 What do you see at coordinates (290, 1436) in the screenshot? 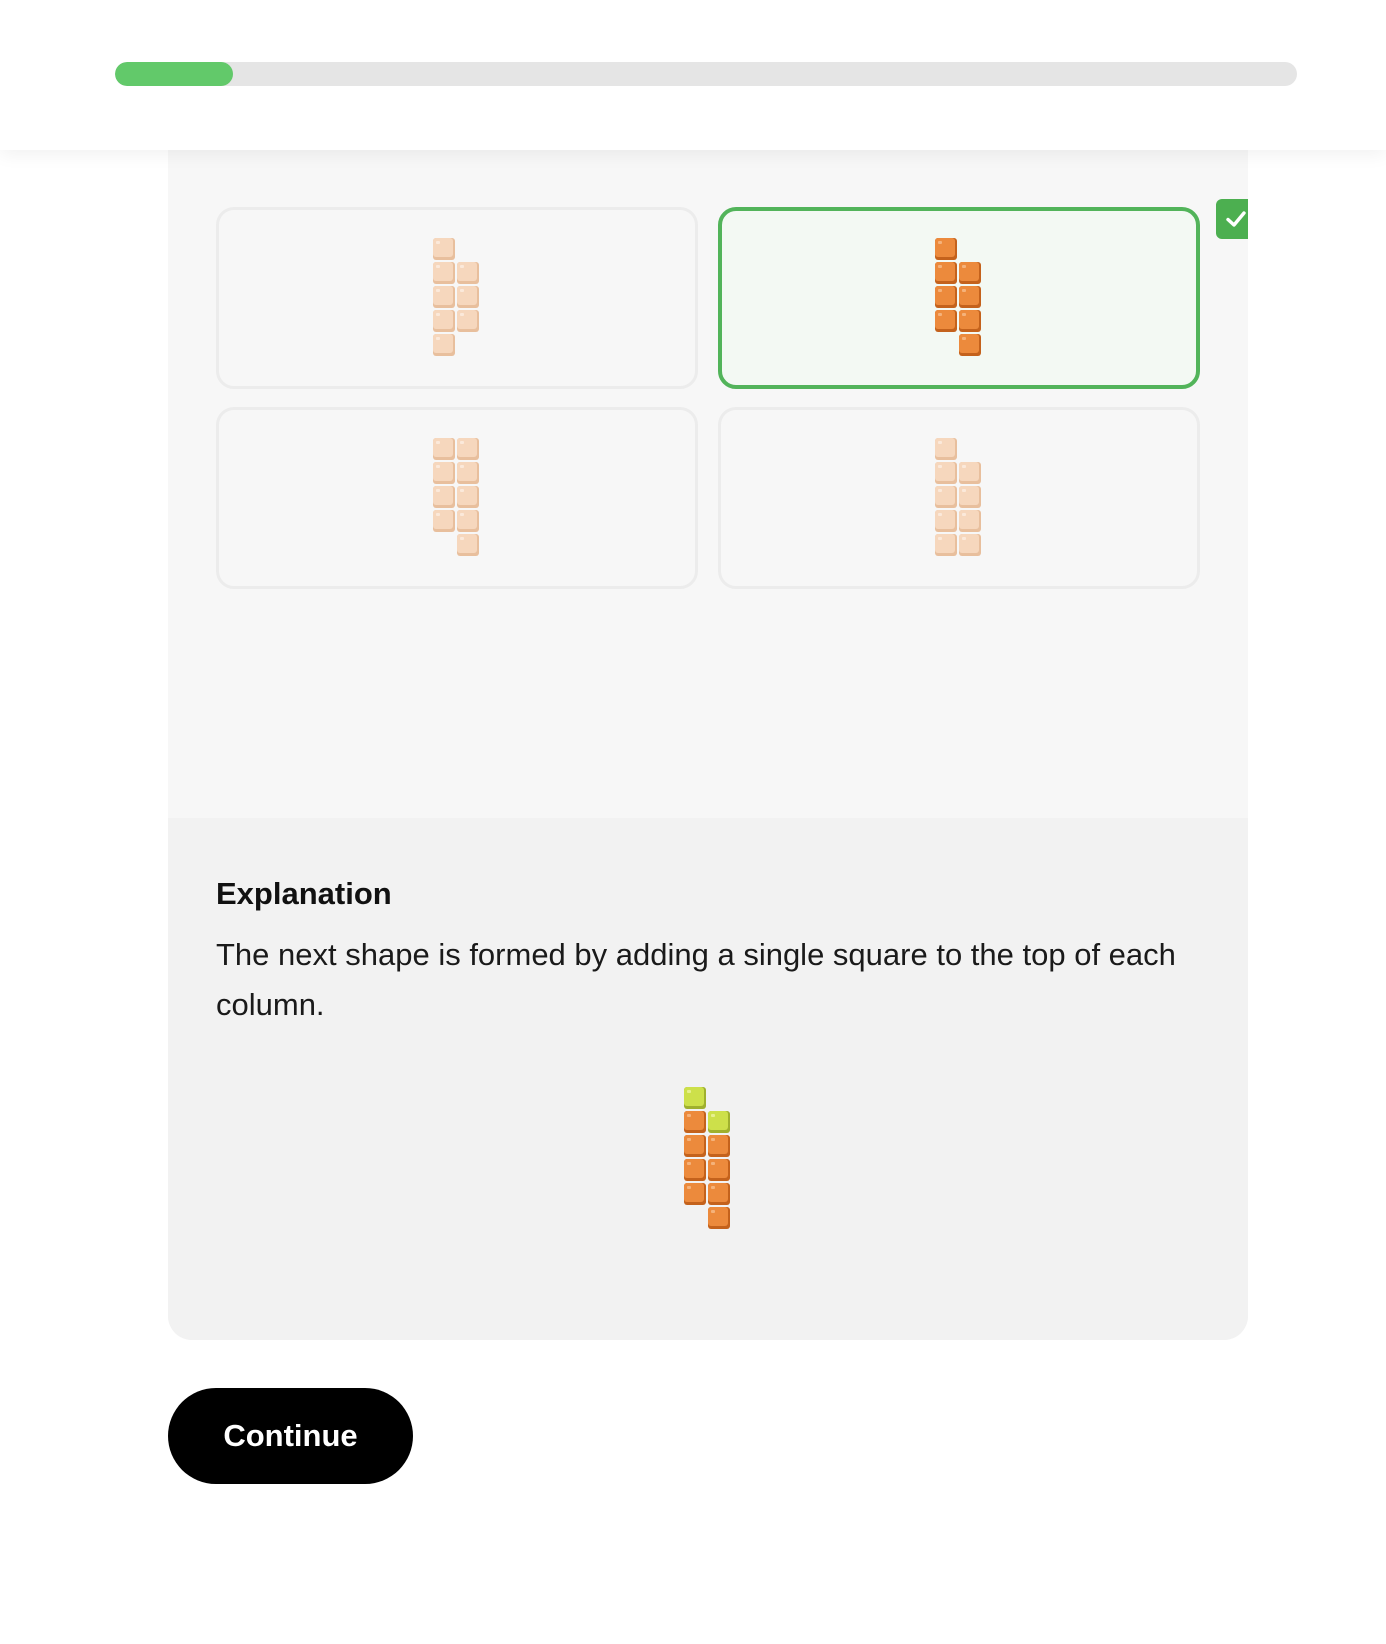
I see `continue-button: Continue` at bounding box center [290, 1436].